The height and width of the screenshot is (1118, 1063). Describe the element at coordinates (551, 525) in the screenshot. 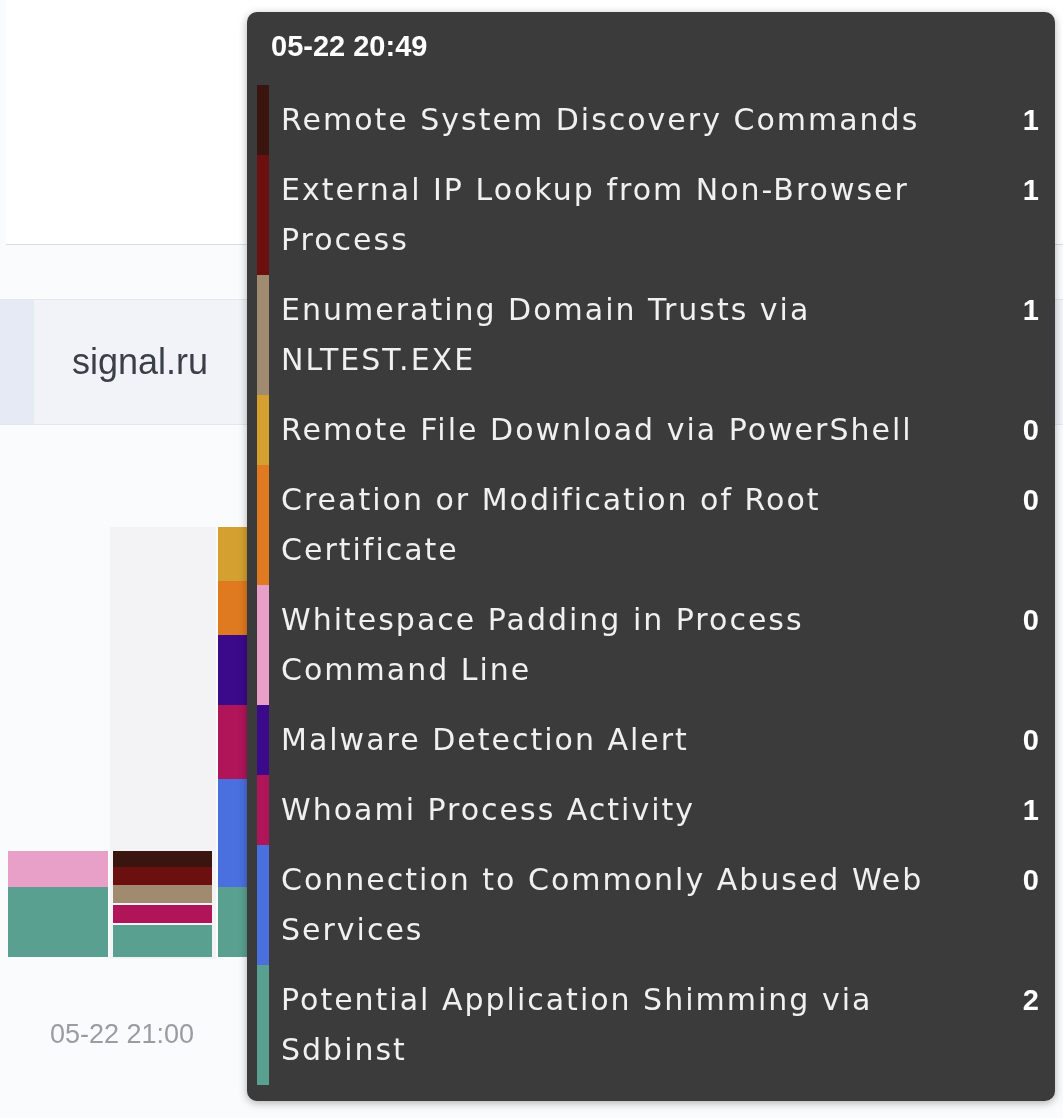

I see `series-name: Creation or Modification of Root Certificate` at that location.